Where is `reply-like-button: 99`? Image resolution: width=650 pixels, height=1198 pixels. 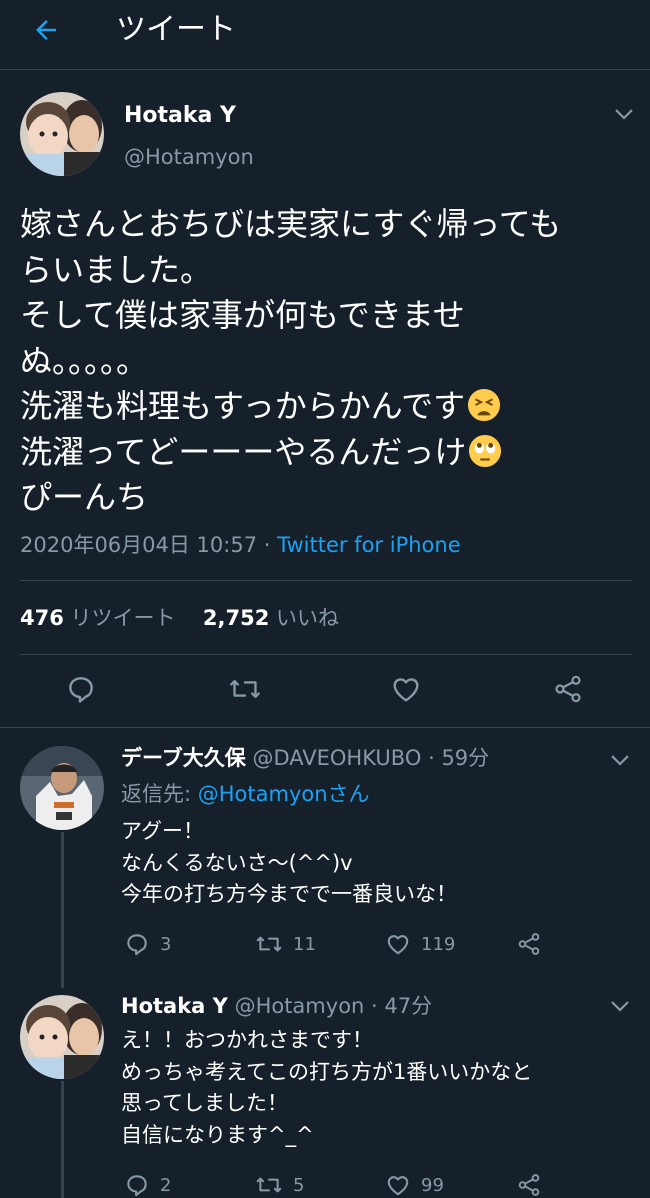 reply-like-button: 99 is located at coordinates (414, 1184).